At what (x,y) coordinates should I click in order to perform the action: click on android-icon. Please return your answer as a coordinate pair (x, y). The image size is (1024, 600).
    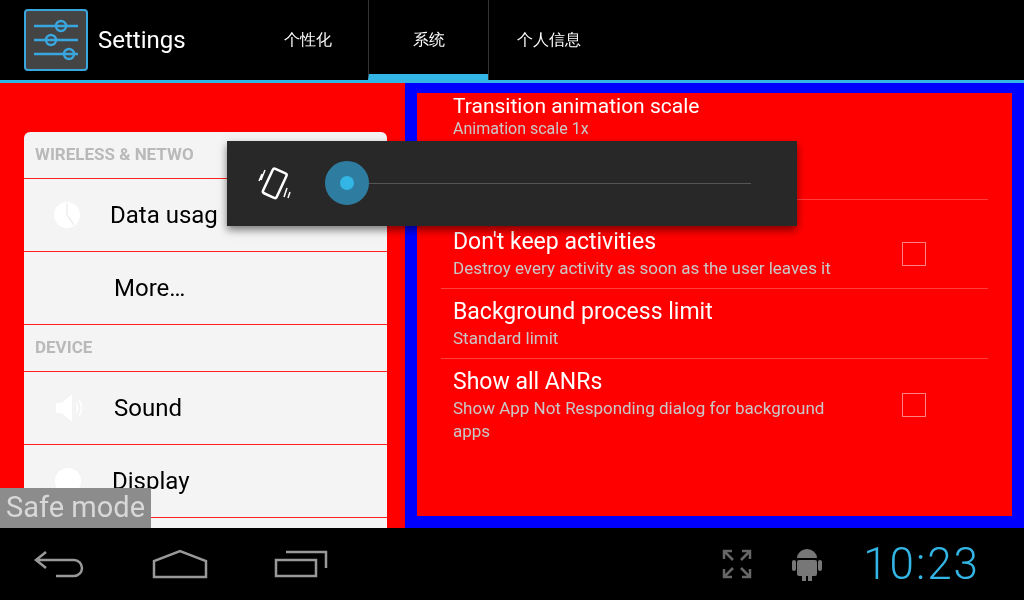
    Looking at the image, I should click on (807, 564).